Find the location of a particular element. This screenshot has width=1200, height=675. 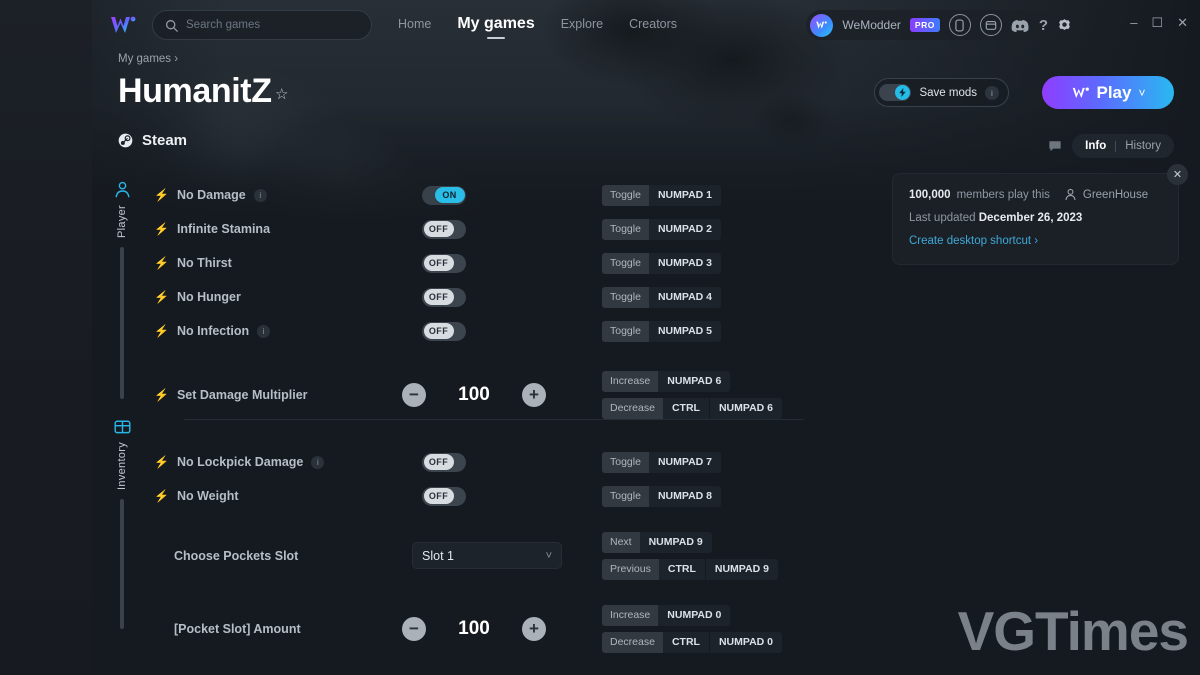

cheat-name: No Damage is located at coordinates (211, 195).